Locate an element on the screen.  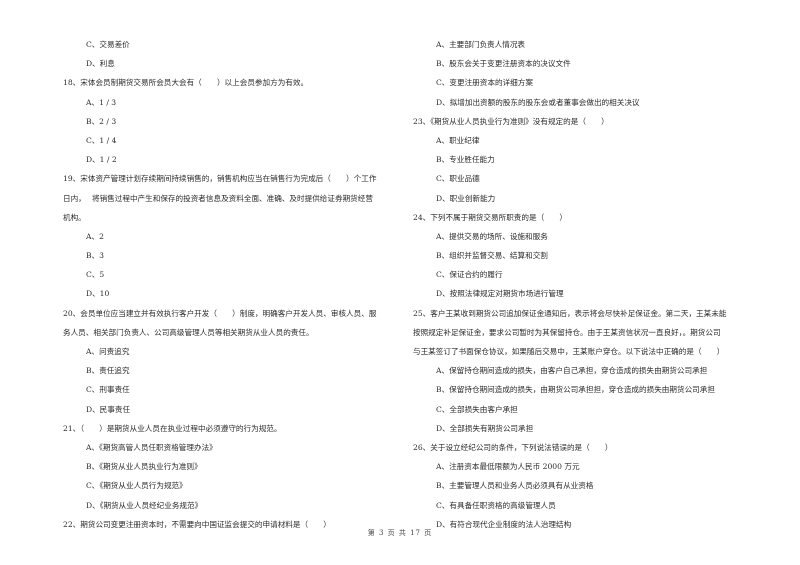
answer-option: B、保留持仓期间造成的损失，由期货公司承担担，穿仓造成的损失由期货公司承担 is located at coordinates (575, 390).